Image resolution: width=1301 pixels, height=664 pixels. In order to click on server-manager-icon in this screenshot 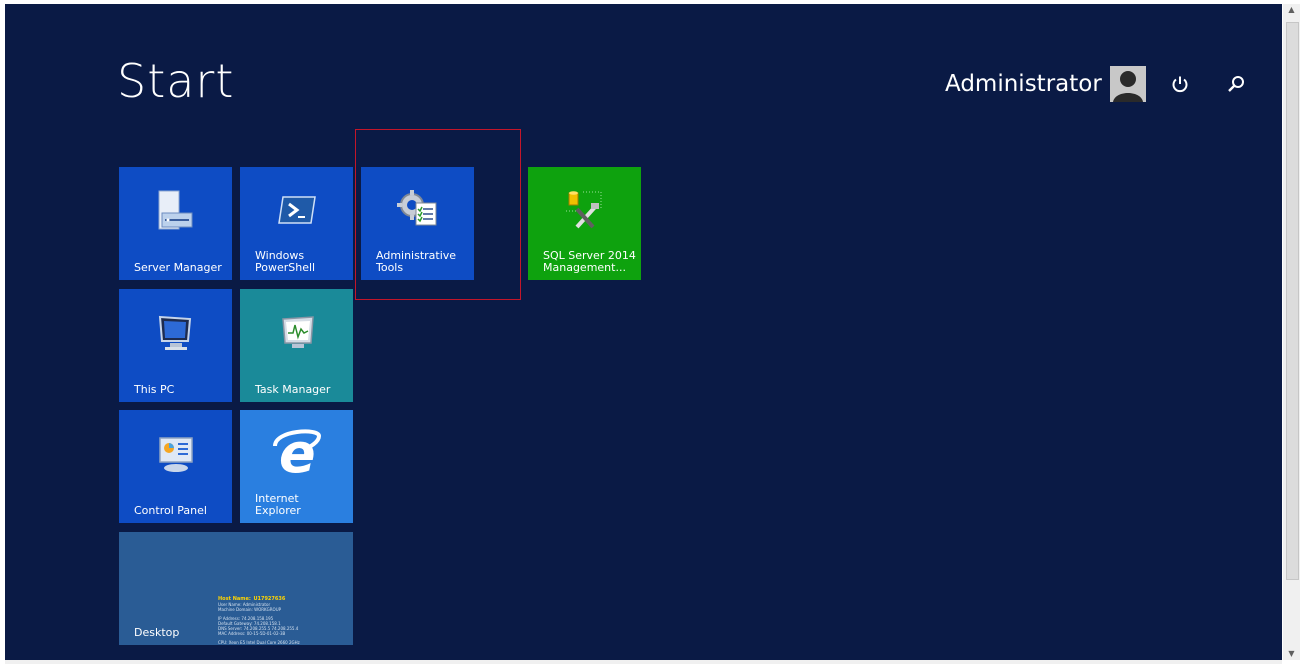, I will do `click(175, 211)`.